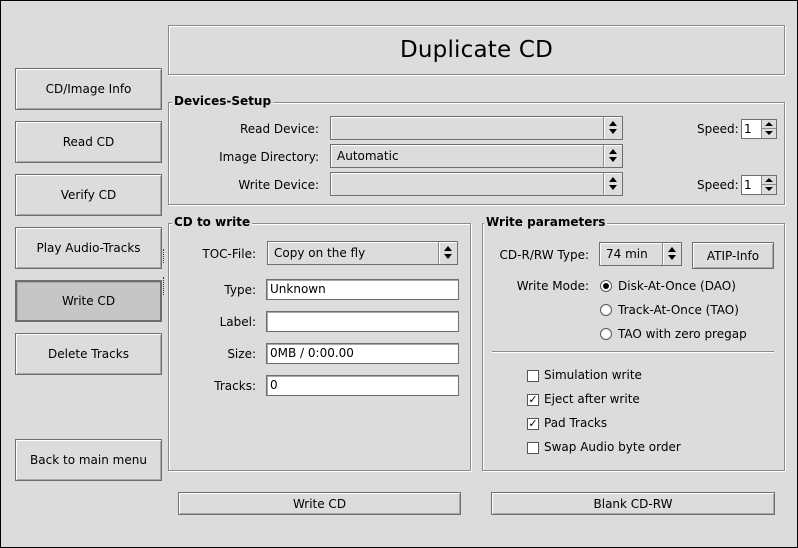 The width and height of the screenshot is (798, 548). Describe the element at coordinates (362, 353) in the screenshot. I see `size-field: 0MB / 0:00.00` at that location.